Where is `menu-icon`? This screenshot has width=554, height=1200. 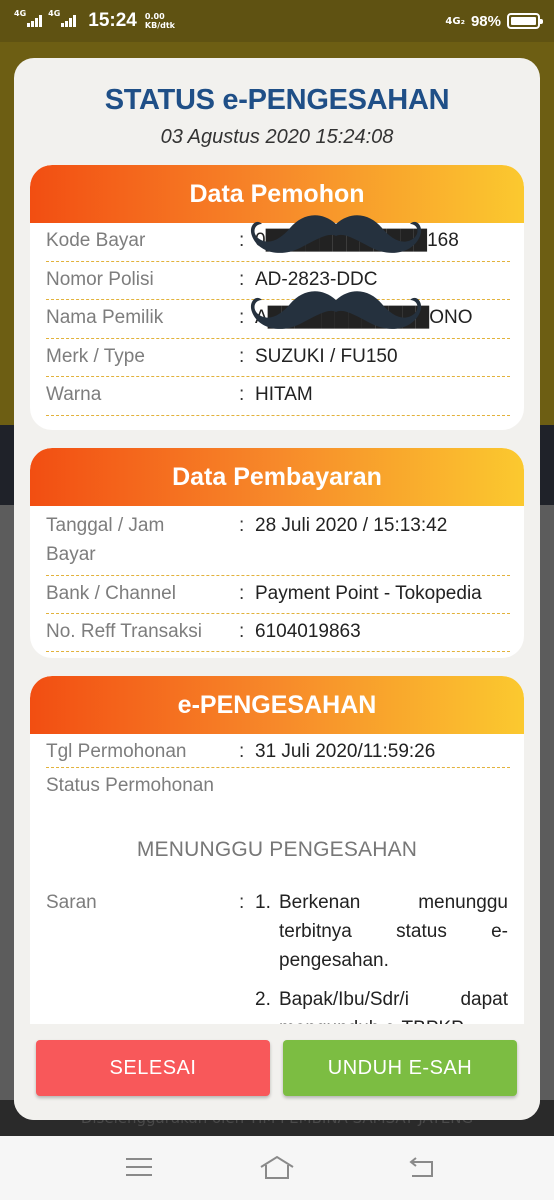
menu-icon is located at coordinates (139, 1167).